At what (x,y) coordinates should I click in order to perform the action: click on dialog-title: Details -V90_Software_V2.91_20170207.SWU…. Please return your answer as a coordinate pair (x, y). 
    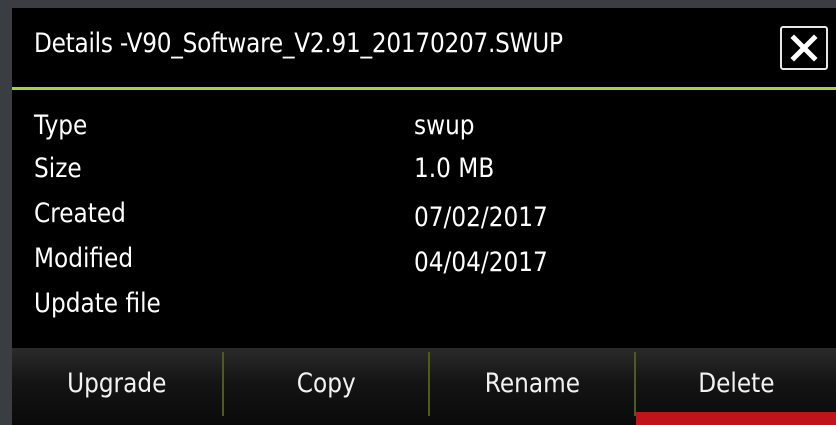
    Looking at the image, I should click on (298, 43).